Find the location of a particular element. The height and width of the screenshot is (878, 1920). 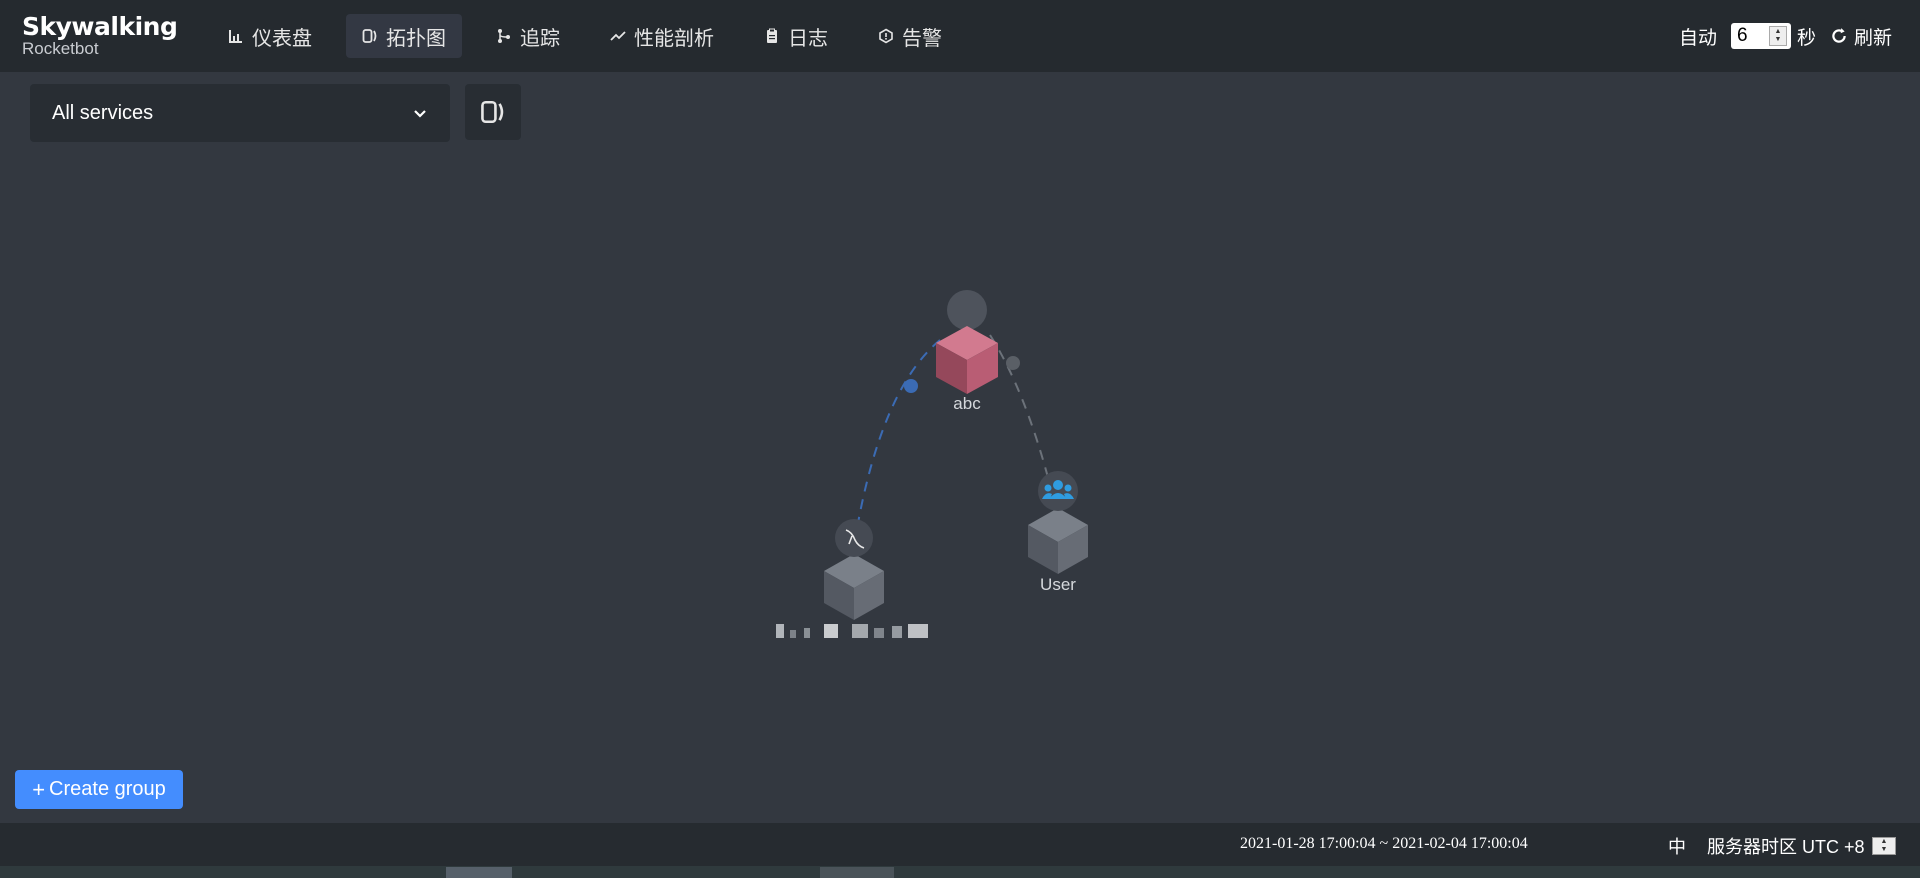

alarm-icon is located at coordinates (886, 36).